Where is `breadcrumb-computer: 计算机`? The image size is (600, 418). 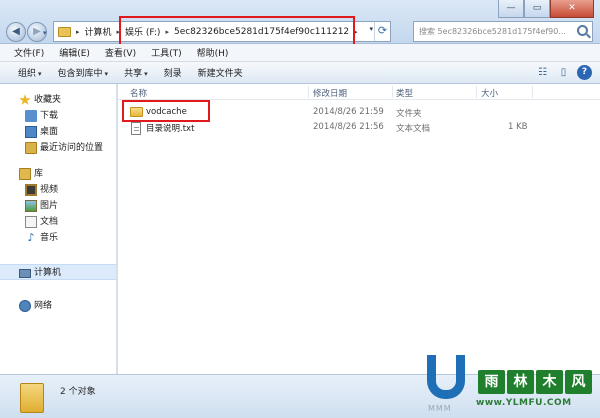 breadcrumb-computer: 计算机 is located at coordinates (98, 31).